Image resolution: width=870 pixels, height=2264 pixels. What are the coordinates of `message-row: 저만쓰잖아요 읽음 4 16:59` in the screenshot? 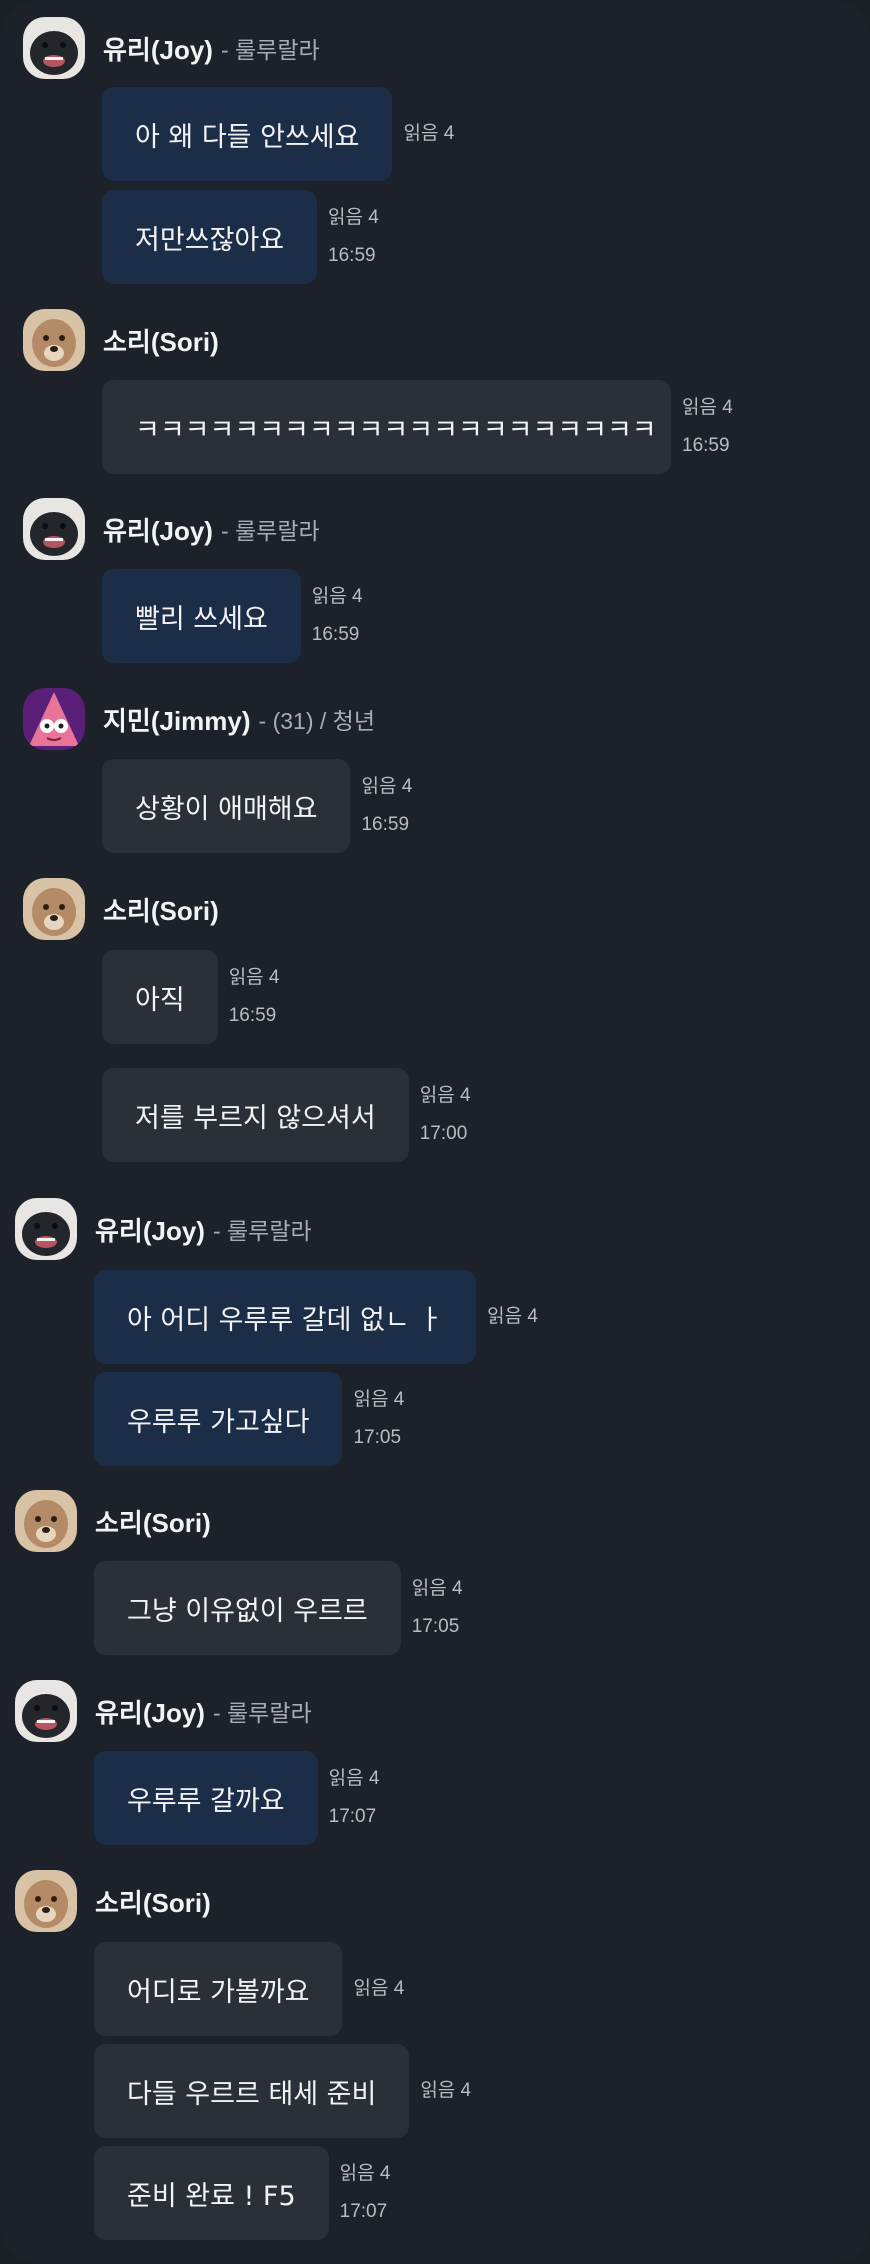 It's located at (240, 237).